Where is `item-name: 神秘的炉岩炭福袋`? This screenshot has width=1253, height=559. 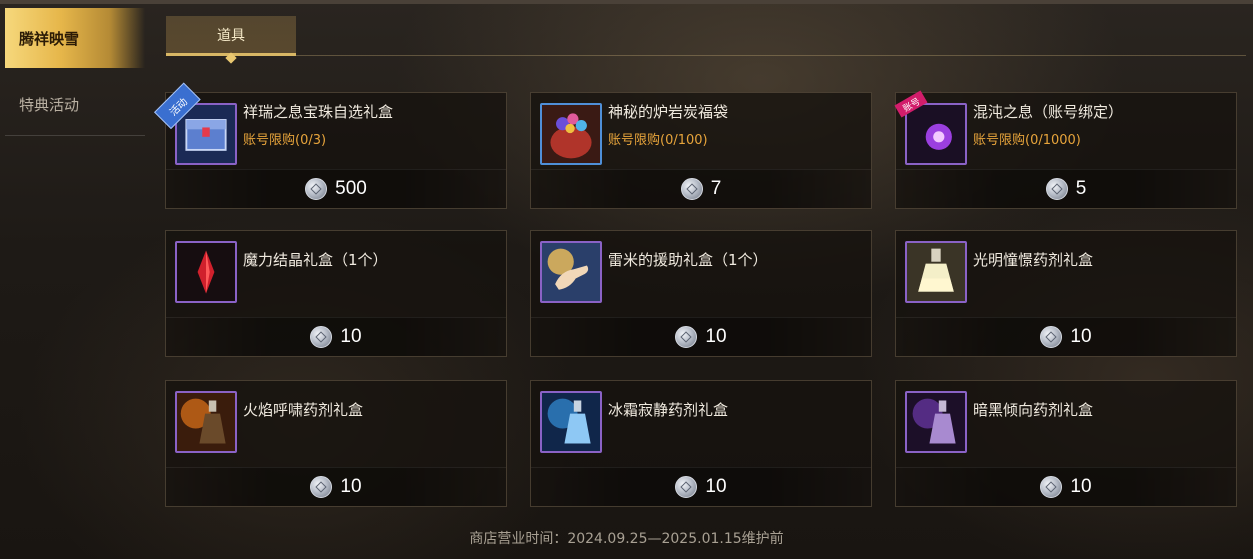 item-name: 神秘的炉岩炭福袋 is located at coordinates (668, 112).